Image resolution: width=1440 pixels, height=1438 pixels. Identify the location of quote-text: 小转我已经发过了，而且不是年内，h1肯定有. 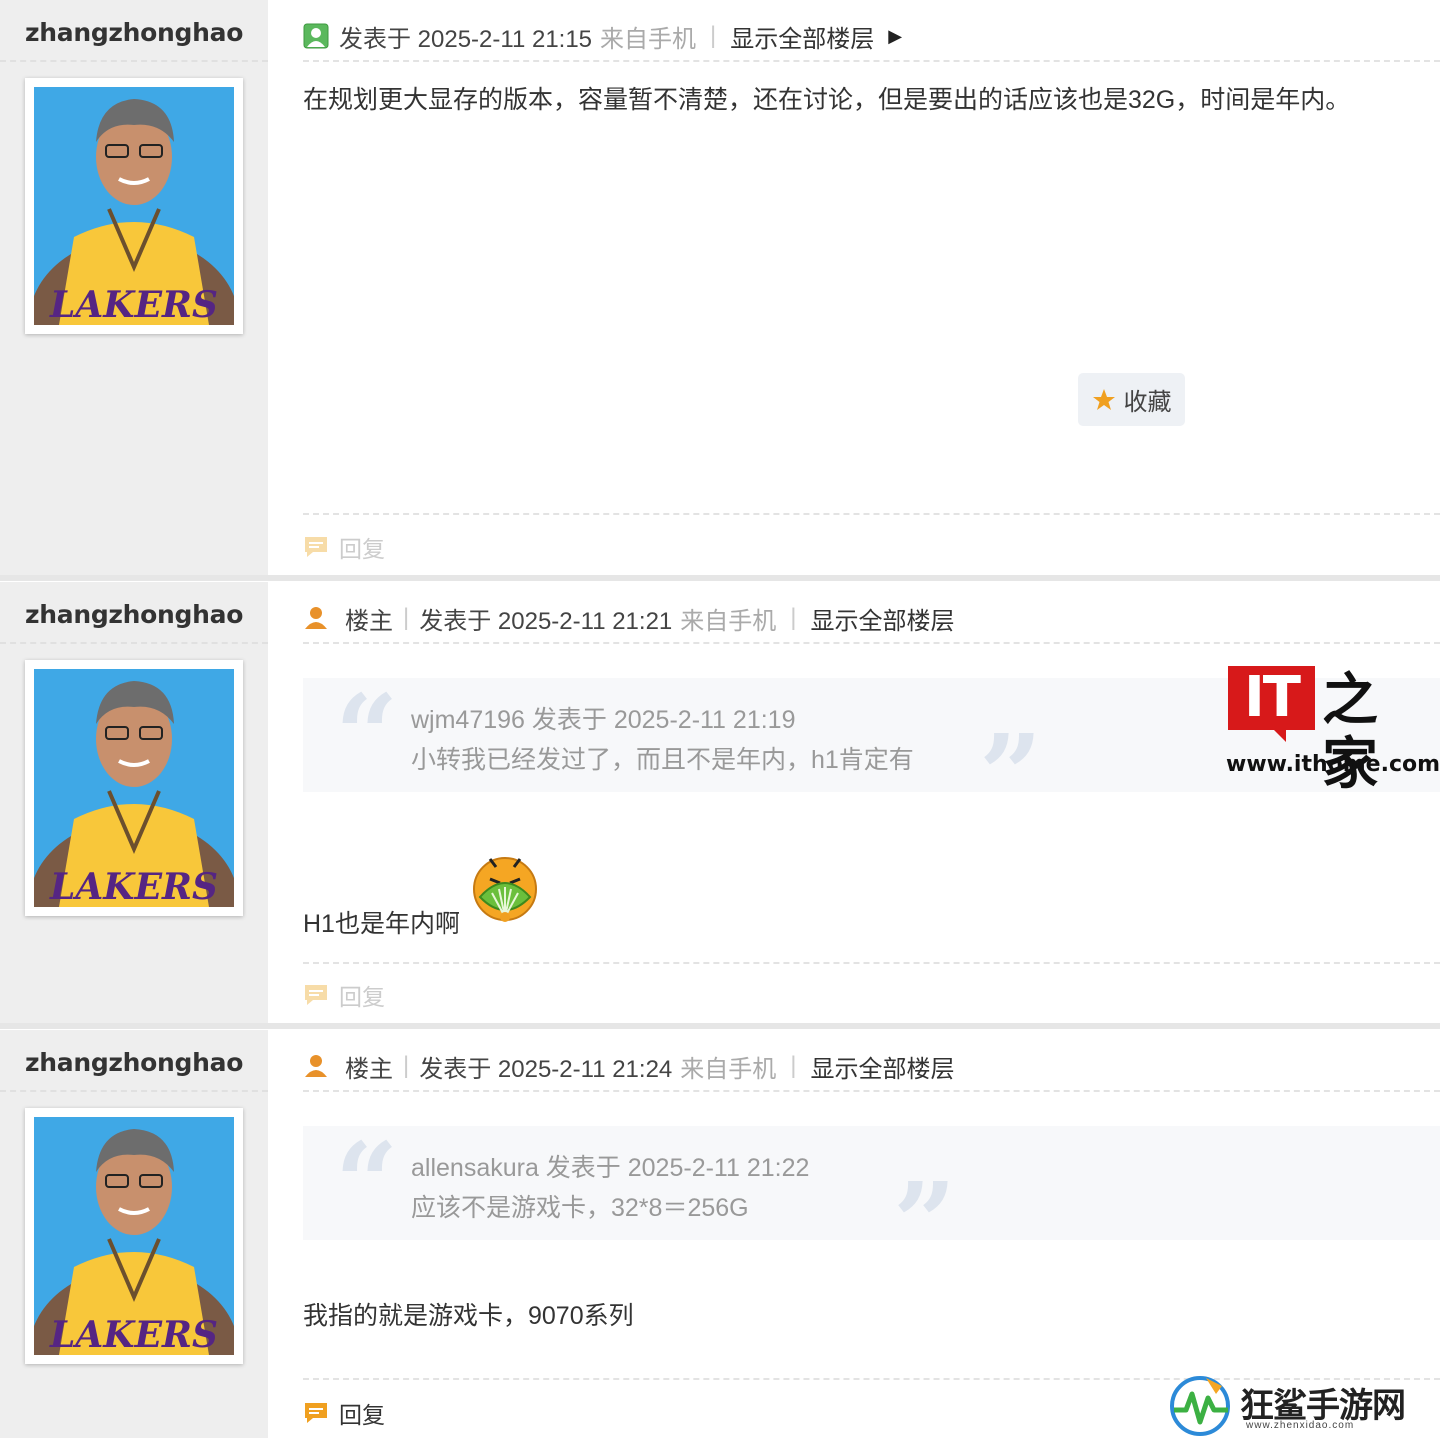
(662, 760).